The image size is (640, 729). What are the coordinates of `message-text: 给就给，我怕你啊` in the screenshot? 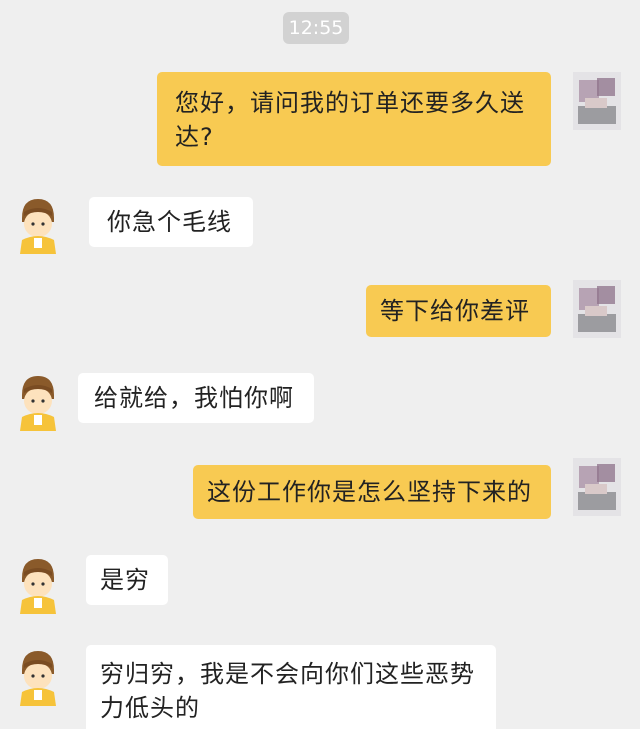 It's located at (194, 398).